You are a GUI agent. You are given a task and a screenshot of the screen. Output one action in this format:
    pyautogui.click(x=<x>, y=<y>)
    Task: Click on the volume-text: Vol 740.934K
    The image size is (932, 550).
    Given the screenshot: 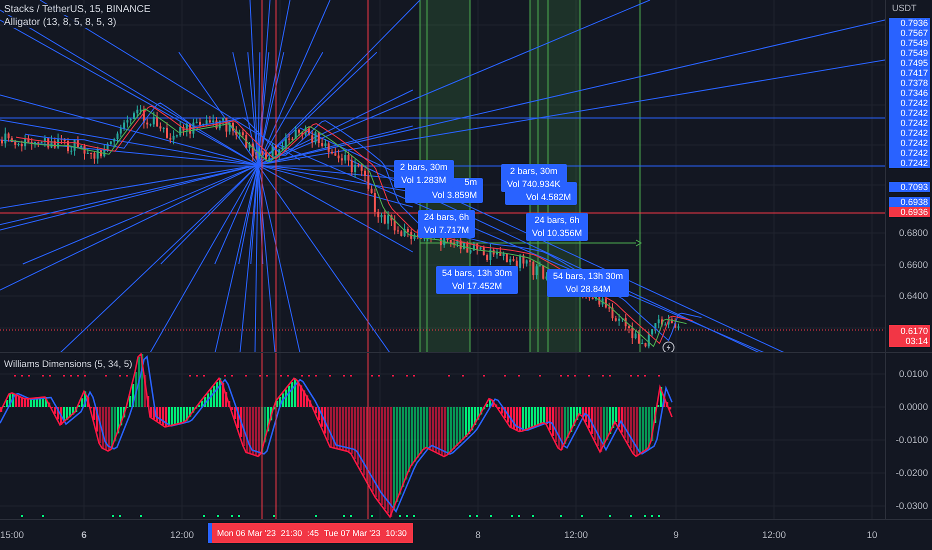 What is the action you would take?
    pyautogui.click(x=534, y=184)
    